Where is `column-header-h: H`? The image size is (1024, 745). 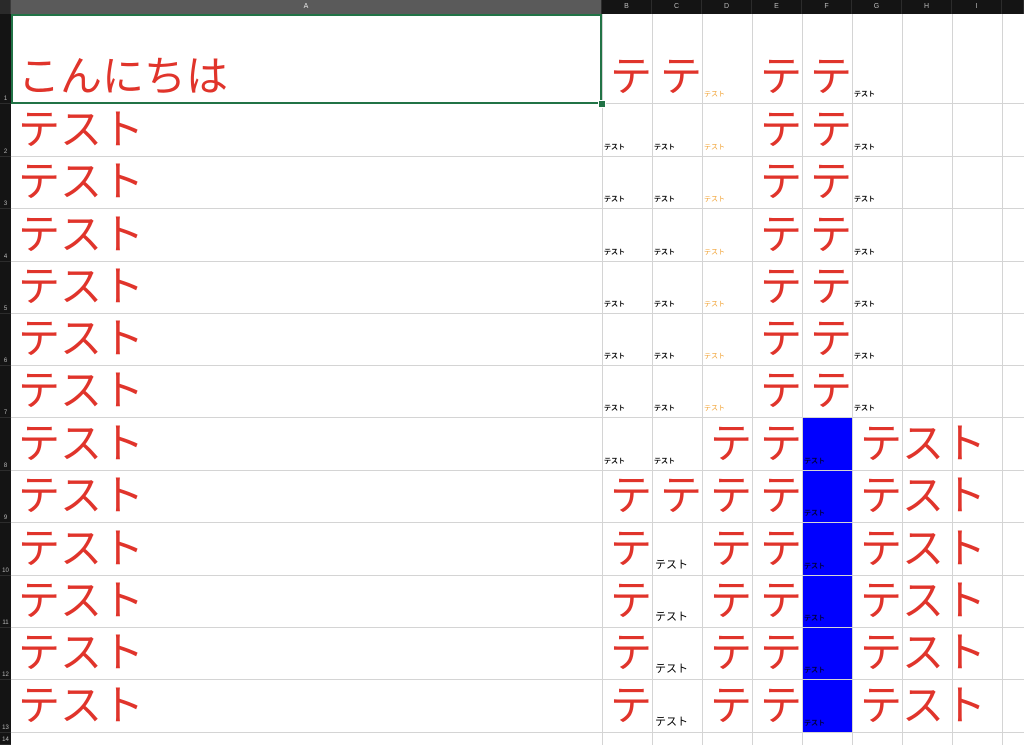
column-header-h: H is located at coordinates (927, 7).